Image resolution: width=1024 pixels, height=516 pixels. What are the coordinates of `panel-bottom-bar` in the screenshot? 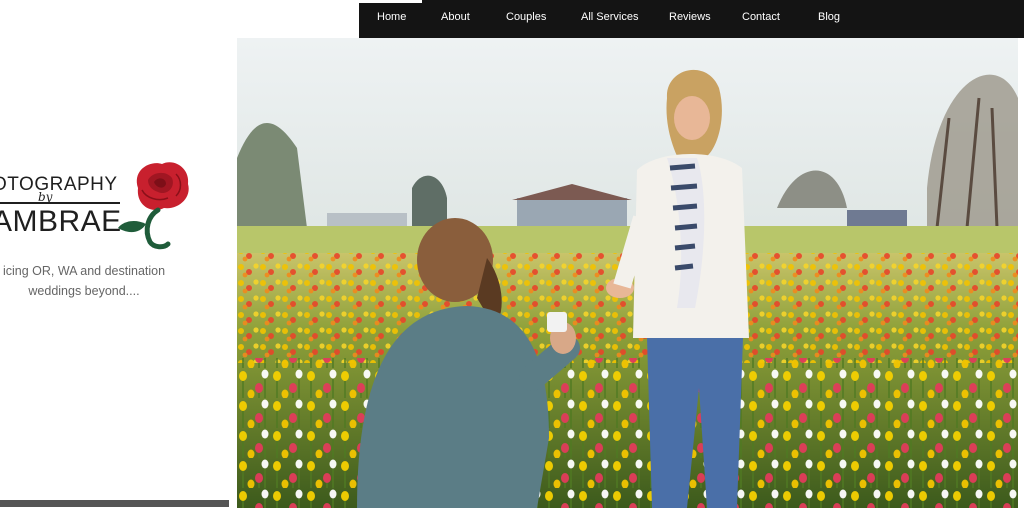 It's located at (114, 503).